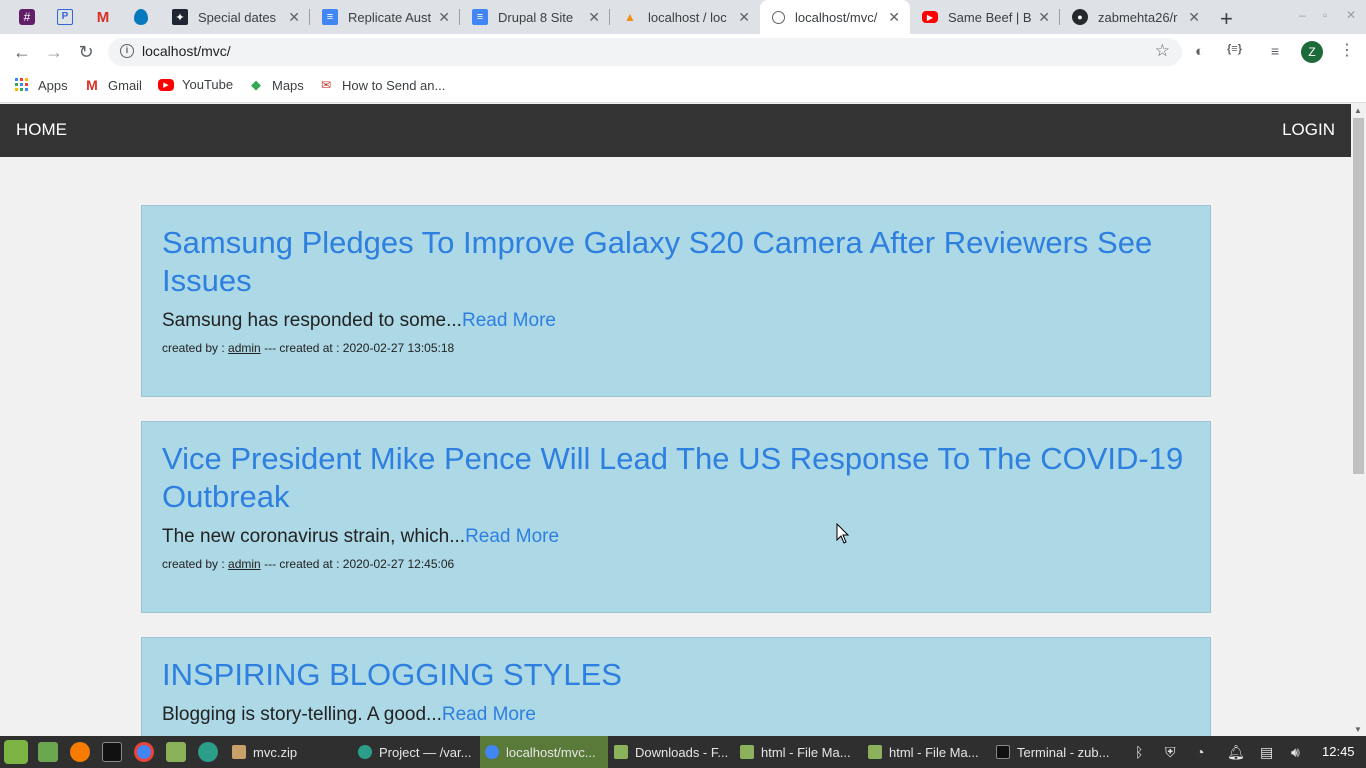  I want to click on scroll-down-arrow-icon: ▼, so click(1358, 729).